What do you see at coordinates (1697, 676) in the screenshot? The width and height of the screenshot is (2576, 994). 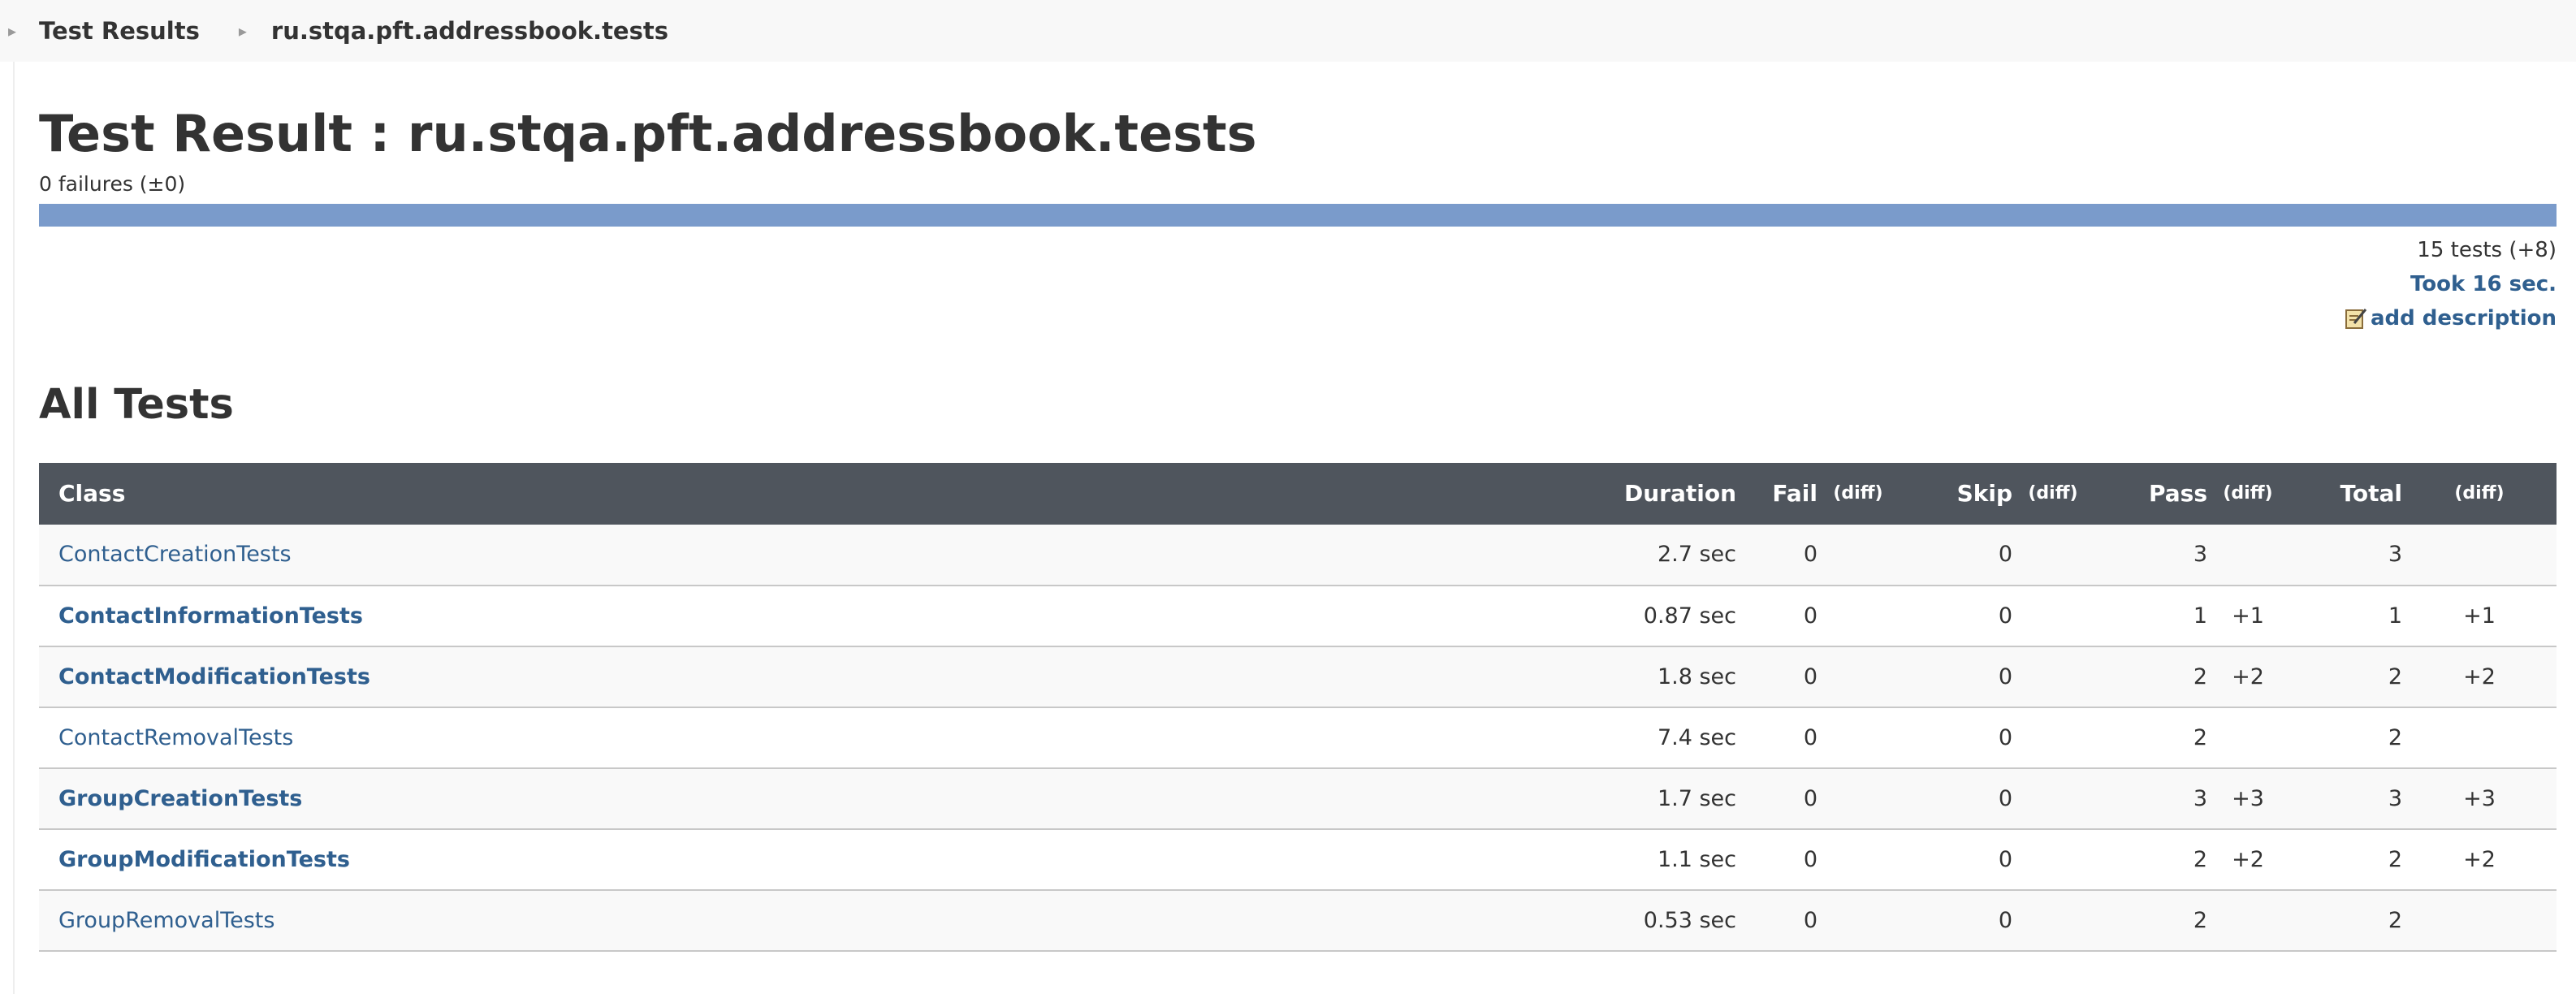 I see `duration-cell: 1.8 sec` at bounding box center [1697, 676].